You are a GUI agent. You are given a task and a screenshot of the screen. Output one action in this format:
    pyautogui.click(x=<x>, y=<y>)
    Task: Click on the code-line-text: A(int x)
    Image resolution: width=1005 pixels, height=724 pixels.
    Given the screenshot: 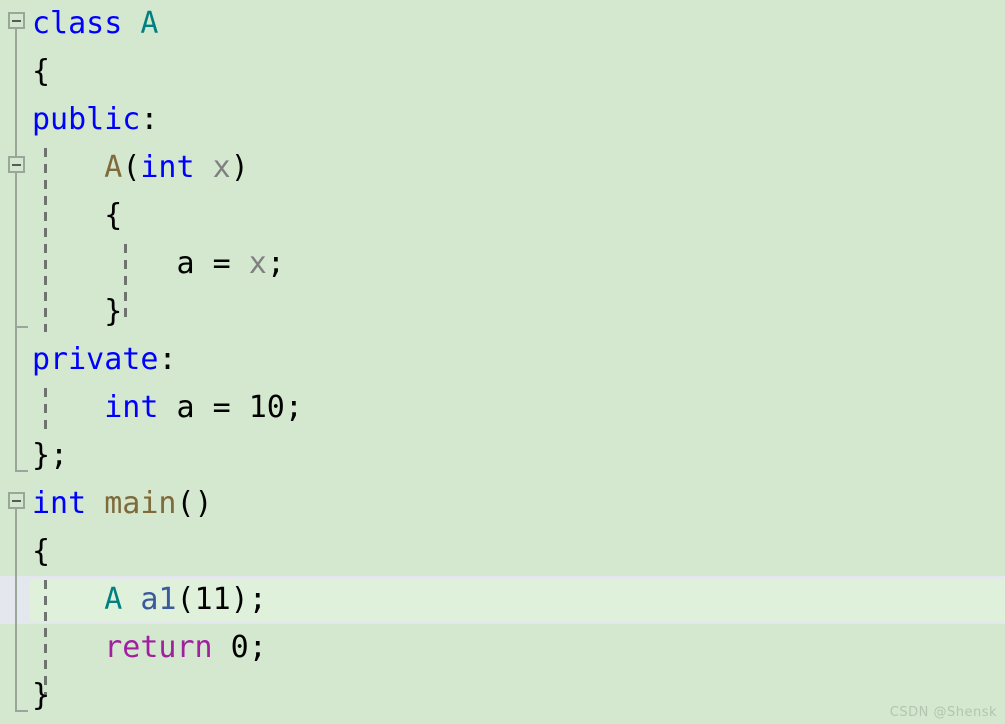 What is the action you would take?
    pyautogui.click(x=124, y=168)
    